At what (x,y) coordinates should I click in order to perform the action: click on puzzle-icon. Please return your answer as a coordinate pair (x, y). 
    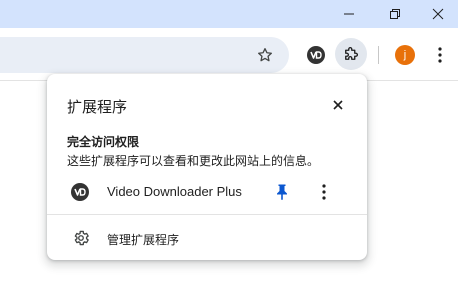
    Looking at the image, I should click on (351, 53).